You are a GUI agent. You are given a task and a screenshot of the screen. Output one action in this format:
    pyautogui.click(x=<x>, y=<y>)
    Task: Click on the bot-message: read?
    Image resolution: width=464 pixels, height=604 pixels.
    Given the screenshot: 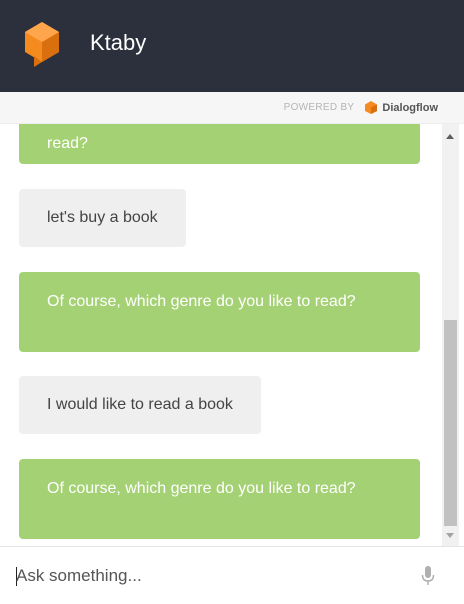 What is the action you would take?
    pyautogui.click(x=219, y=144)
    